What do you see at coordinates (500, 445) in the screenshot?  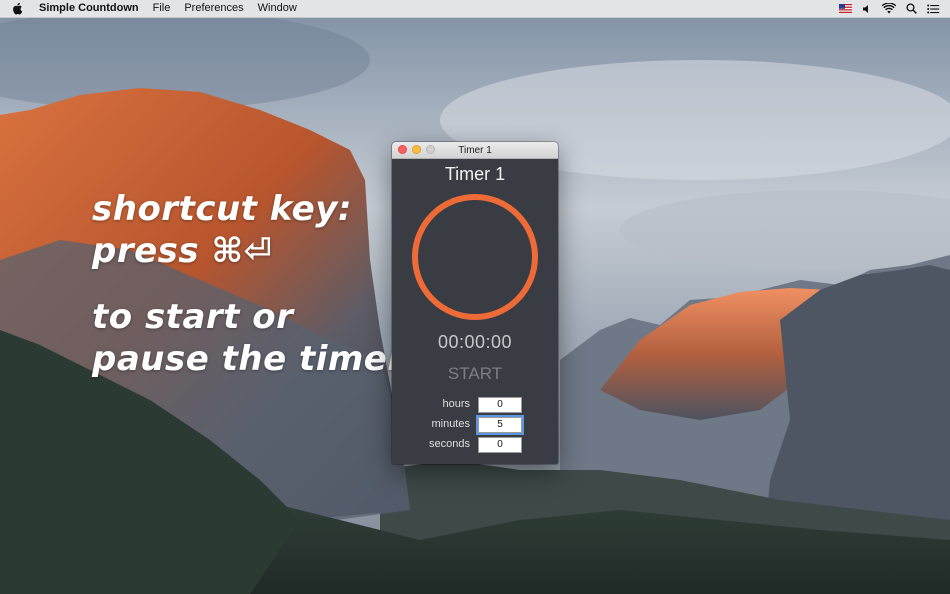 I see `seconds-field: 0` at bounding box center [500, 445].